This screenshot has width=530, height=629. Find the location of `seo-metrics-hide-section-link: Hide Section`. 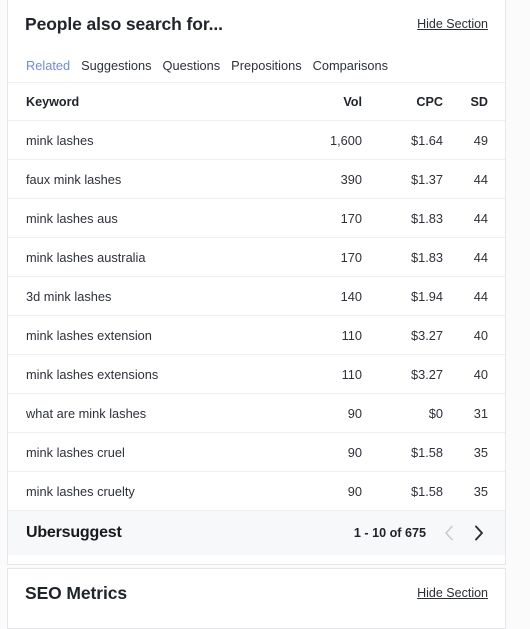

seo-metrics-hide-section-link: Hide Section is located at coordinates (452, 593).